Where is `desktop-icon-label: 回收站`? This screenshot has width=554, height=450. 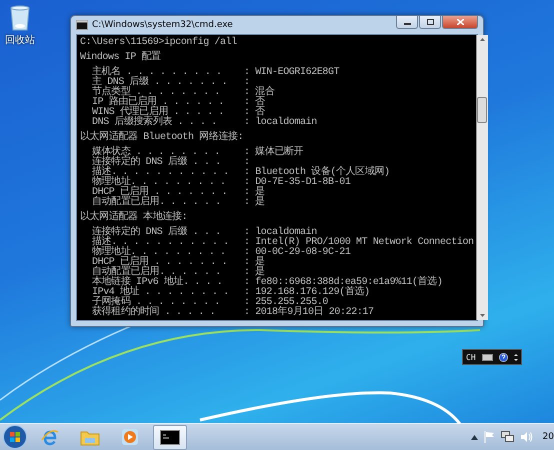
desktop-icon-label: 回收站 is located at coordinates (20, 40).